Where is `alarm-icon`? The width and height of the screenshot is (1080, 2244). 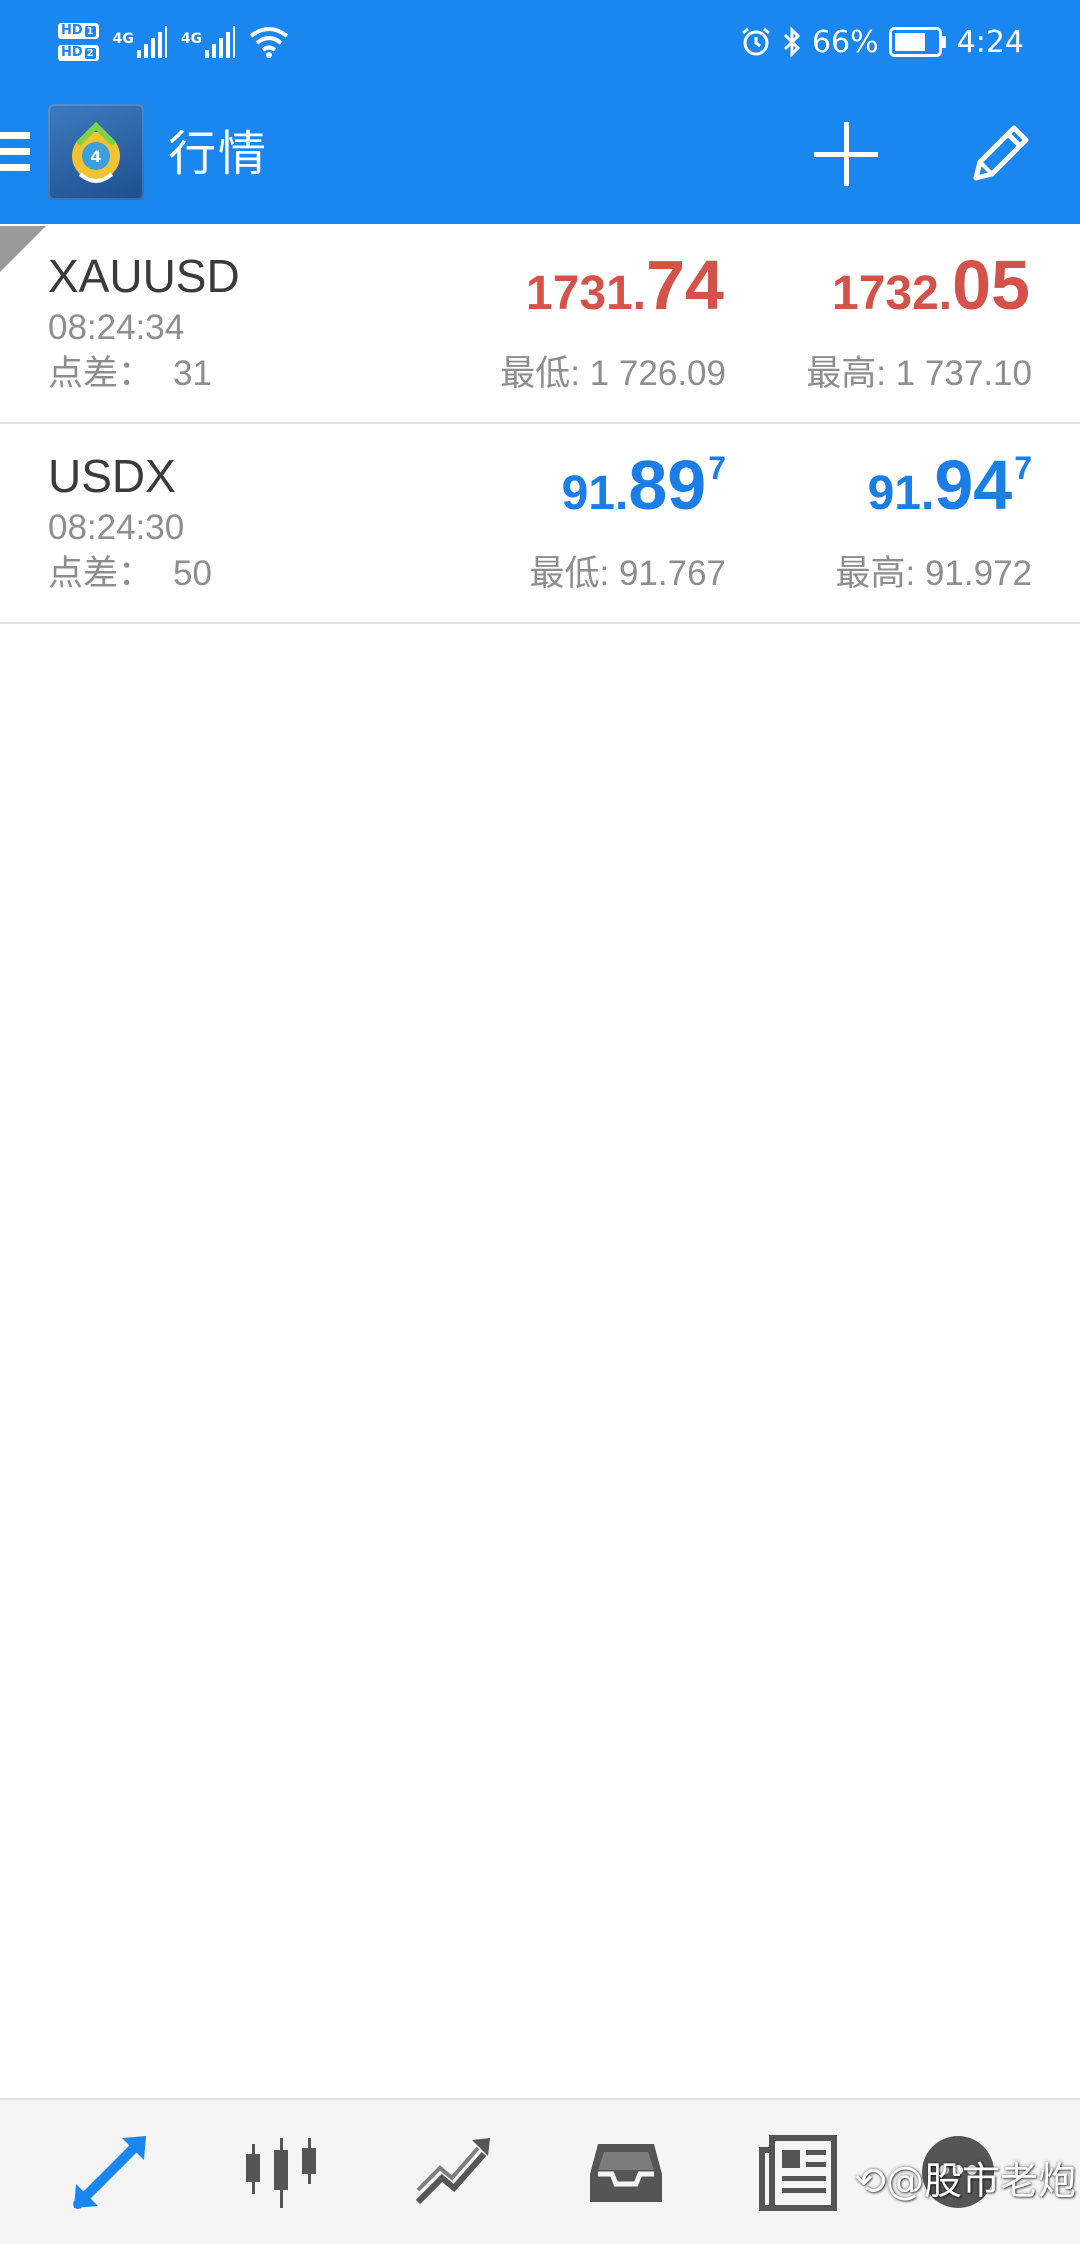 alarm-icon is located at coordinates (756, 41).